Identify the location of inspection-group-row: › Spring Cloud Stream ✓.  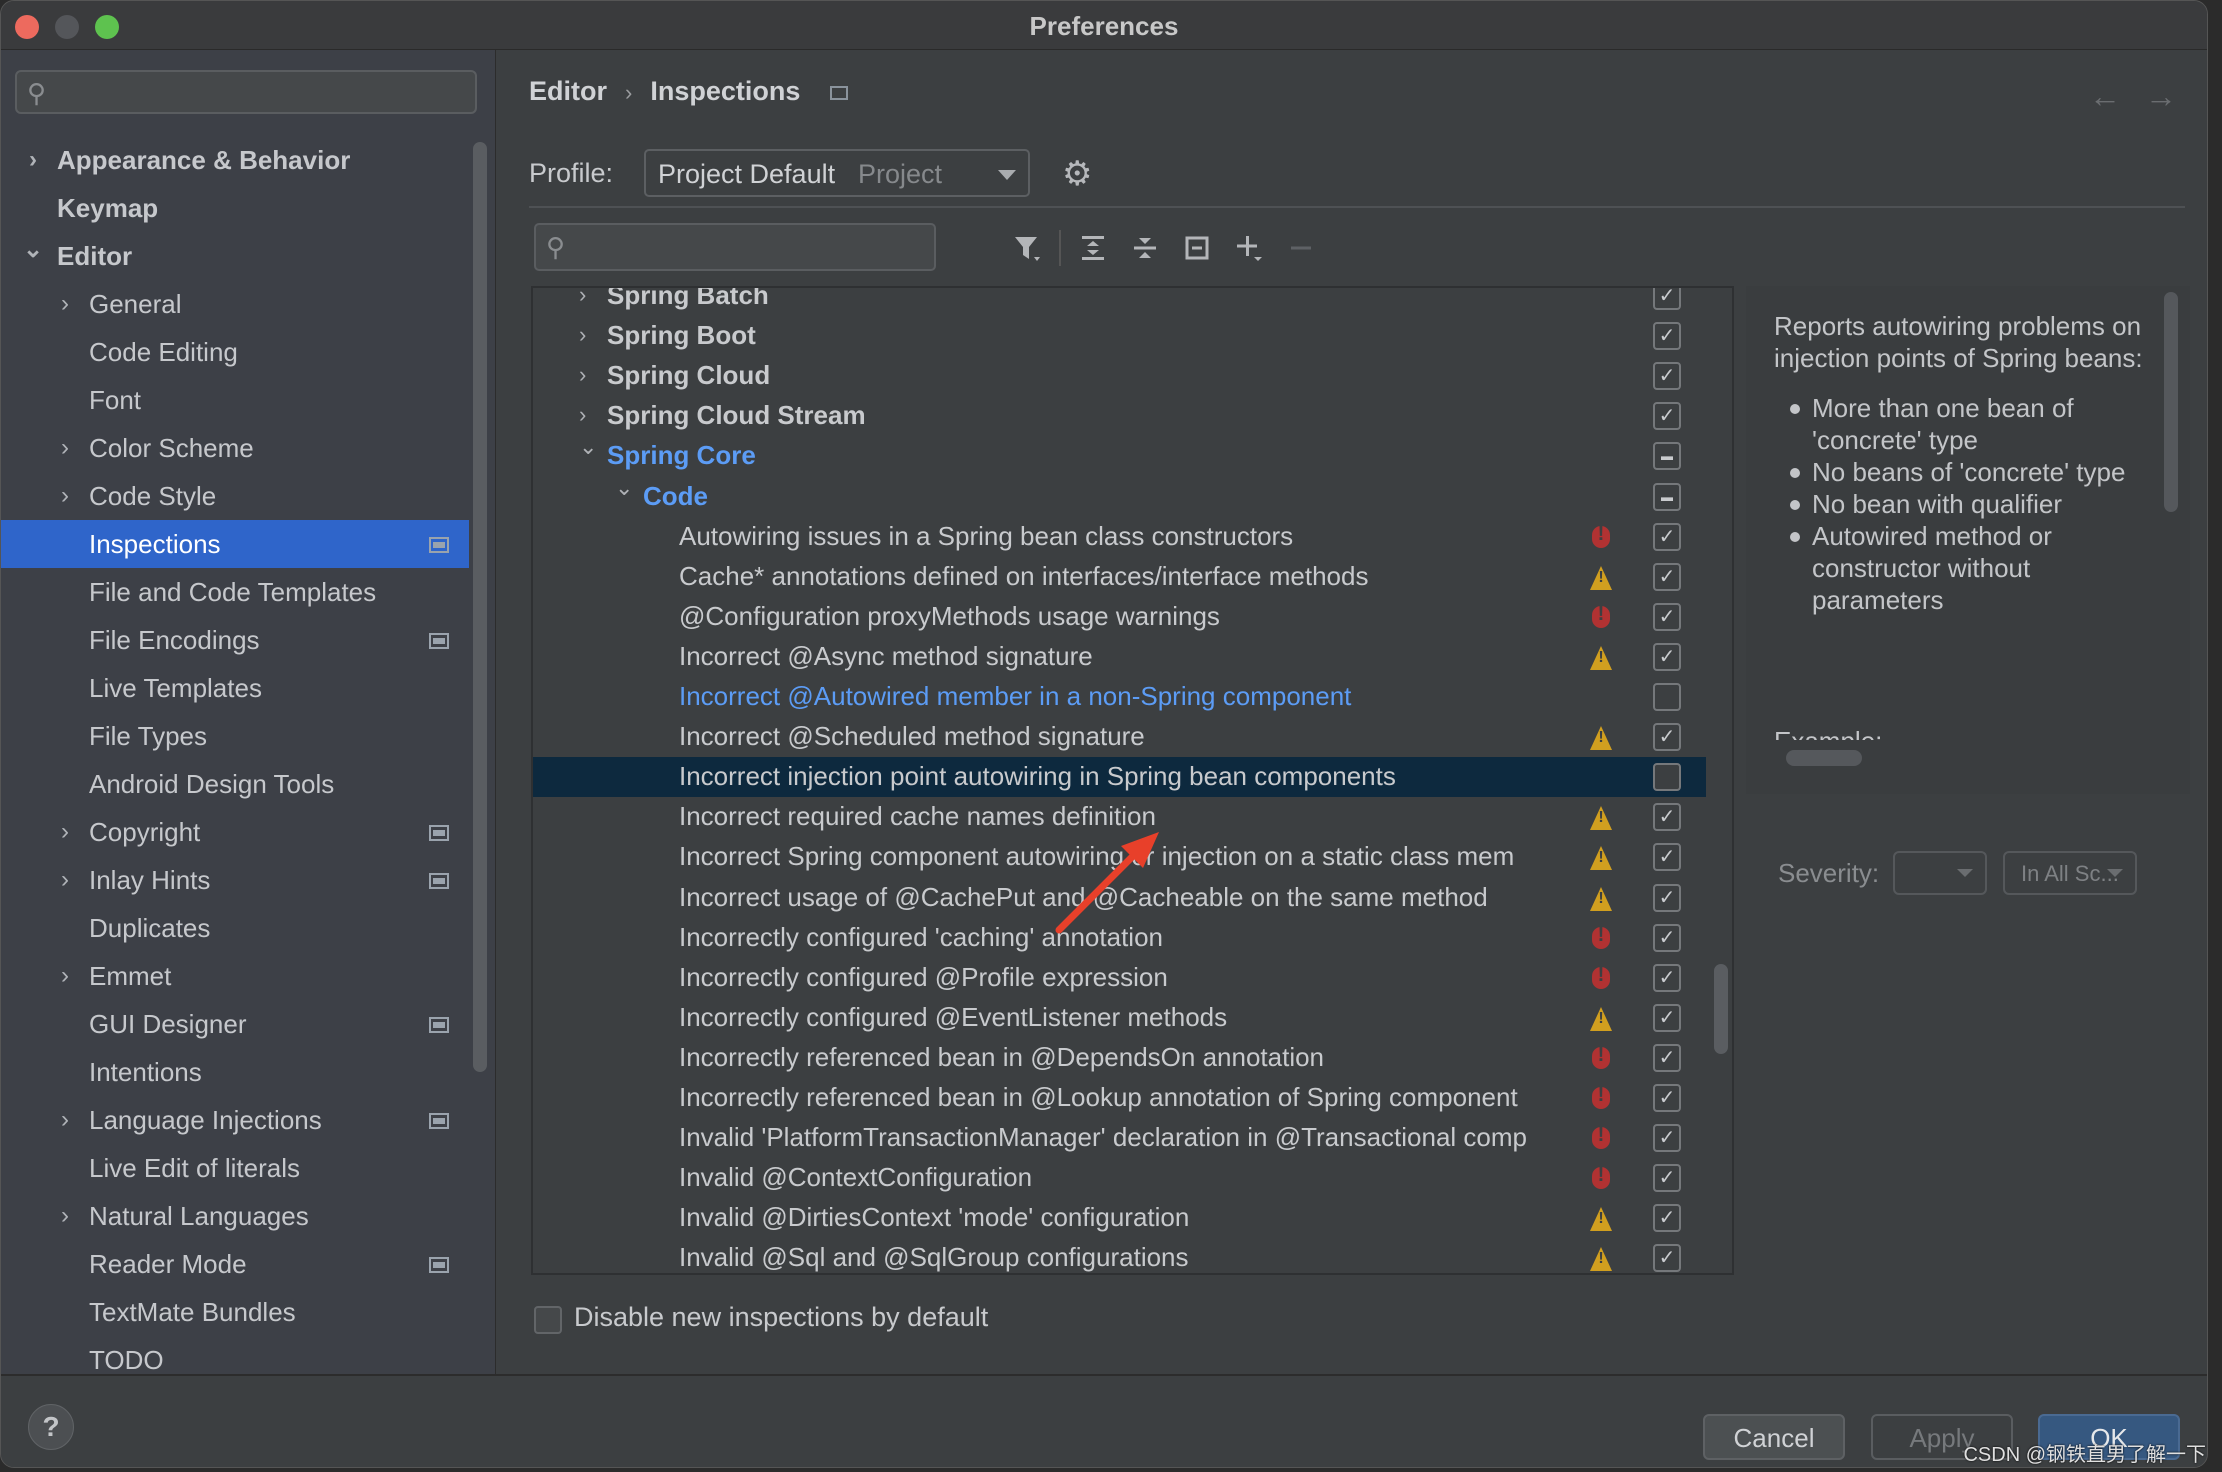
(1119, 416).